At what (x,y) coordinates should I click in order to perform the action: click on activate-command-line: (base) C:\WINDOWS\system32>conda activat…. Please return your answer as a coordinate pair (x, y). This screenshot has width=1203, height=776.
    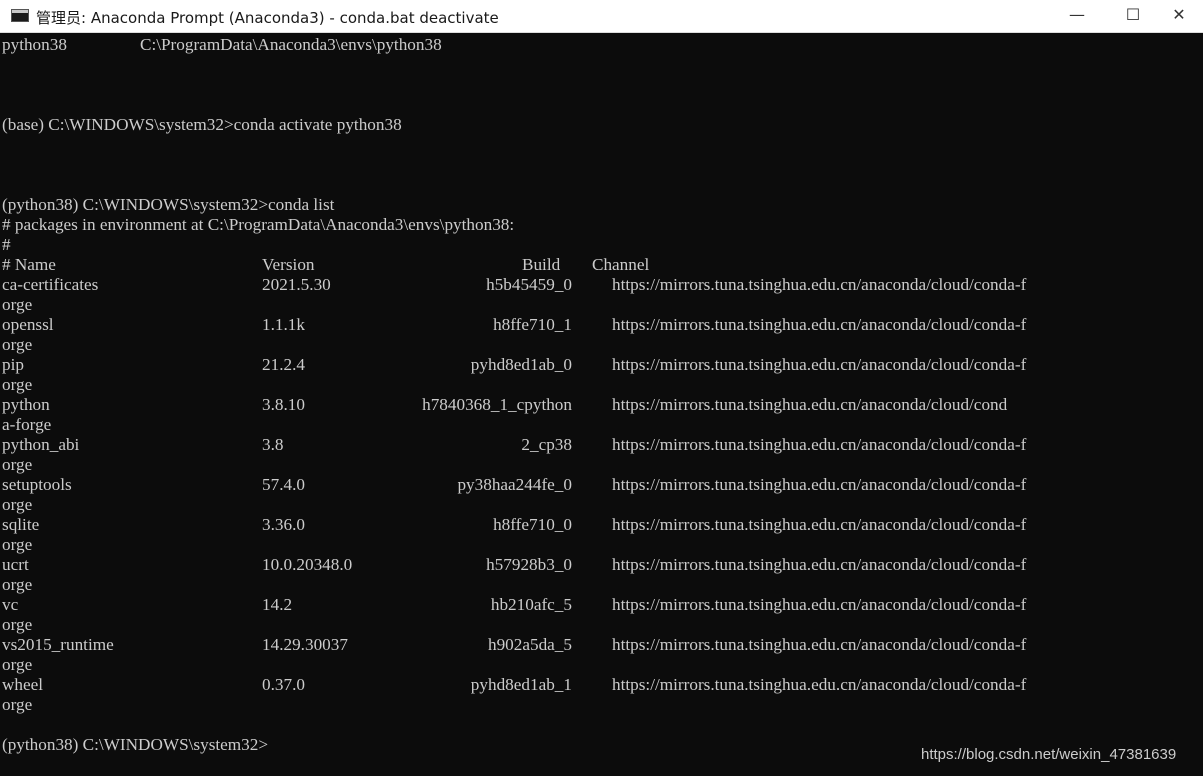
    Looking at the image, I should click on (202, 124).